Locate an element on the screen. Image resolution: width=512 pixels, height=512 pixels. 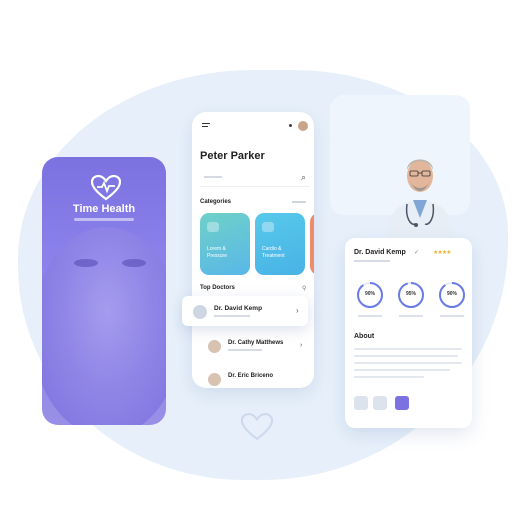
stat-ring: 95% is located at coordinates (411, 298).